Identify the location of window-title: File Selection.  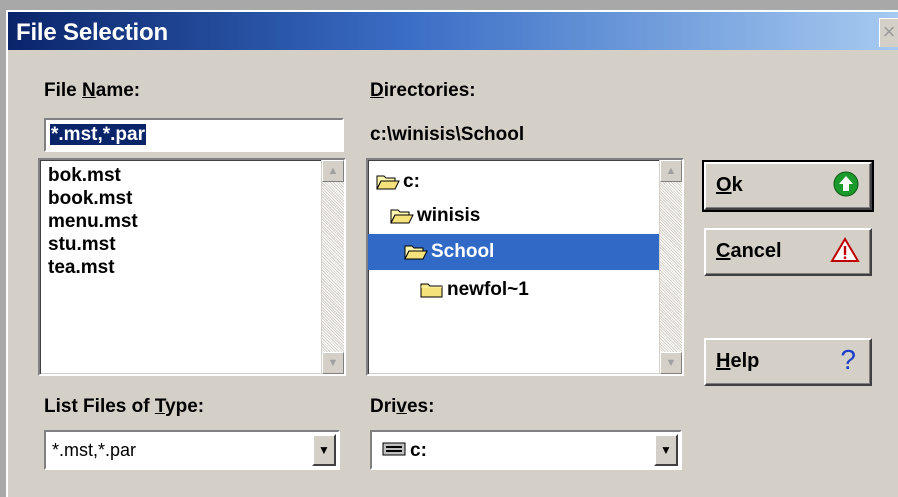
(92, 32).